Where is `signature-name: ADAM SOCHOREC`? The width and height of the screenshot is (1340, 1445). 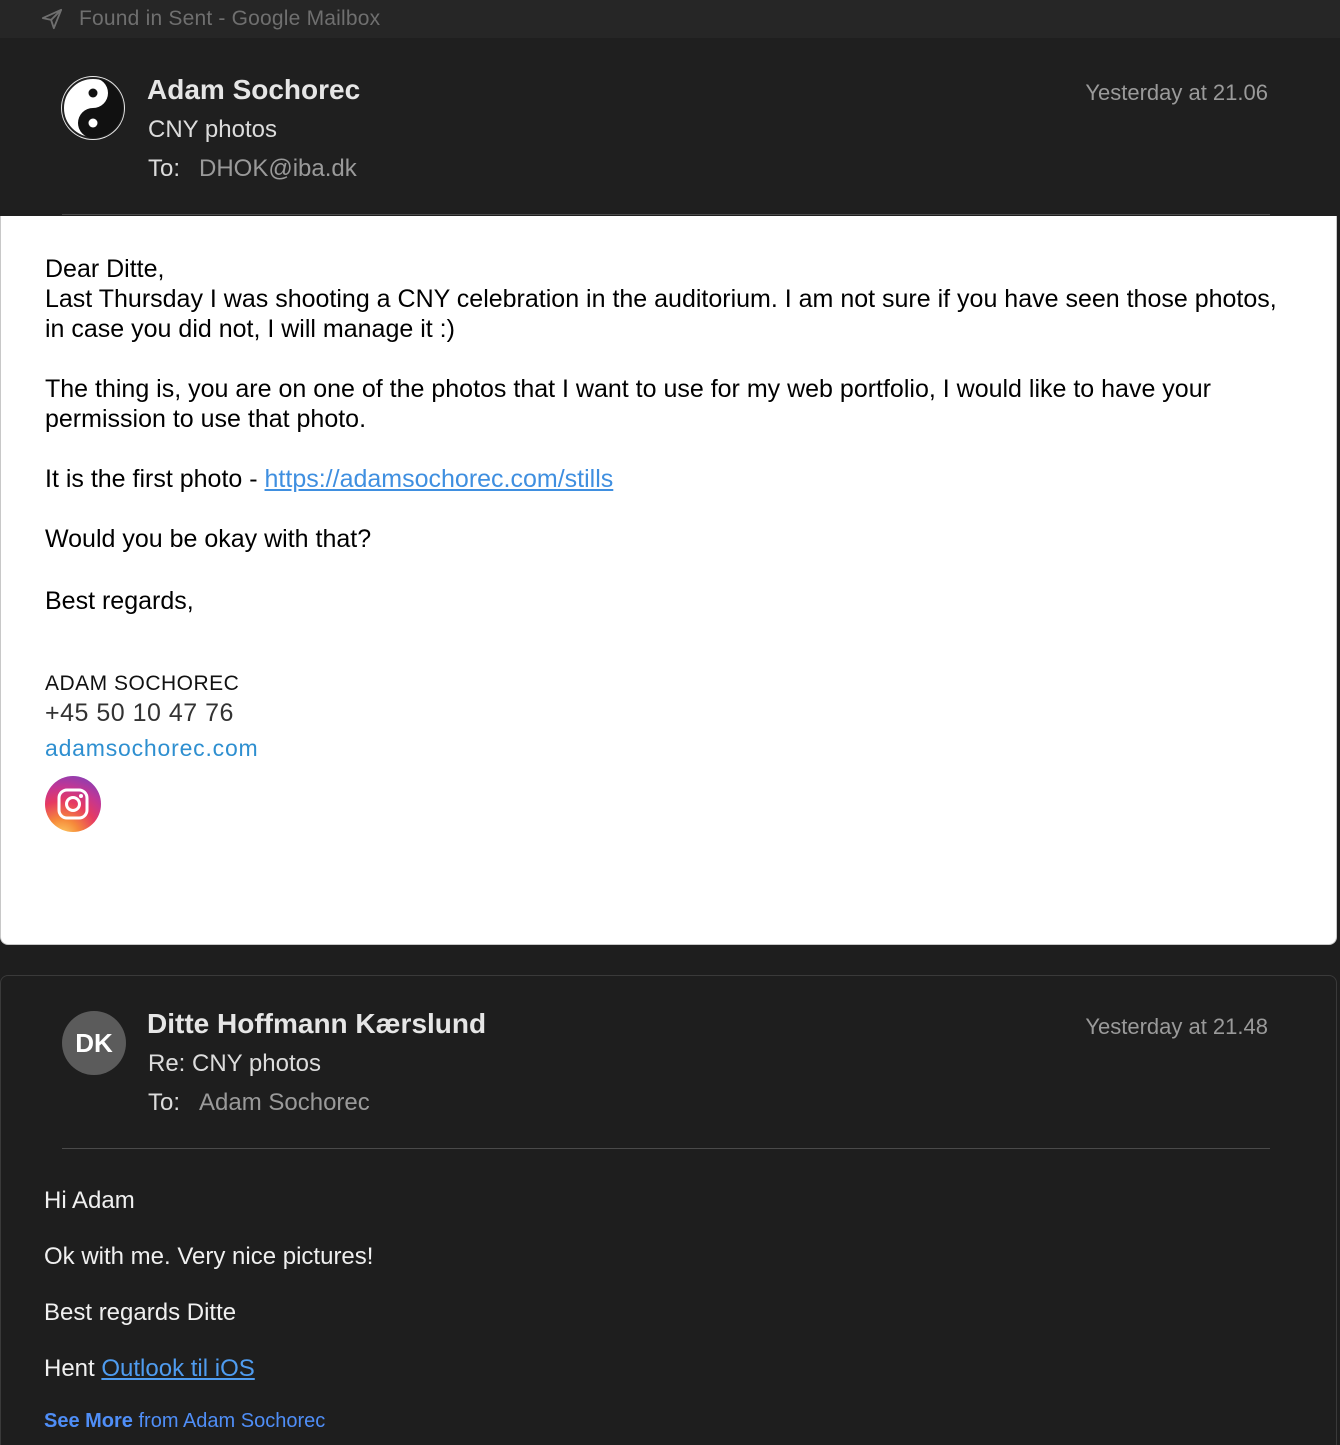
signature-name: ADAM SOCHOREC is located at coordinates (142, 683).